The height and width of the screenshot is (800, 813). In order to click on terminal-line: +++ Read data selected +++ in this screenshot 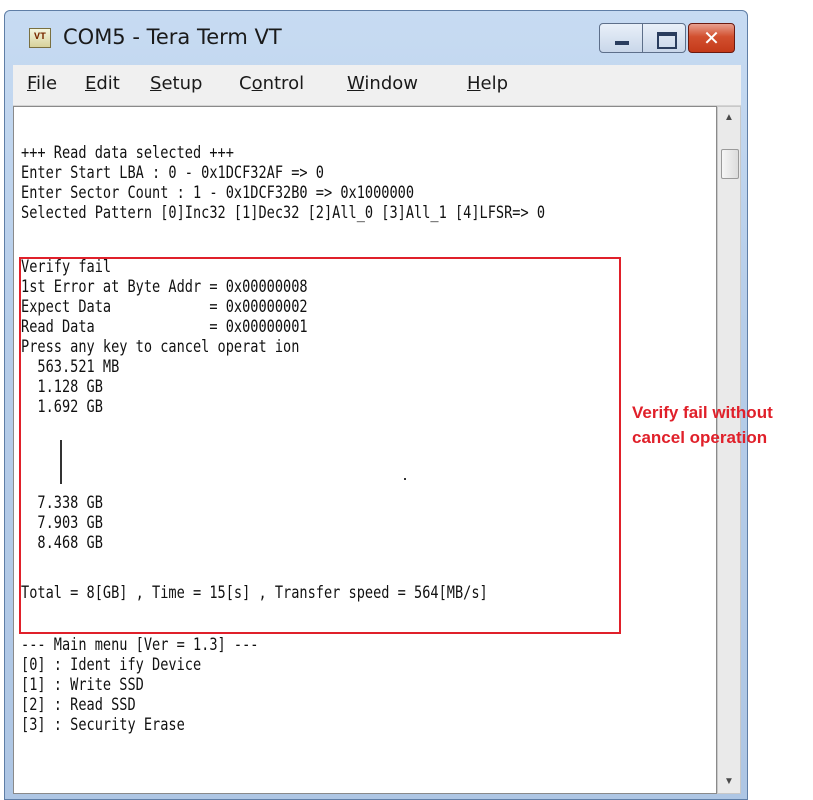, I will do `click(127, 153)`.